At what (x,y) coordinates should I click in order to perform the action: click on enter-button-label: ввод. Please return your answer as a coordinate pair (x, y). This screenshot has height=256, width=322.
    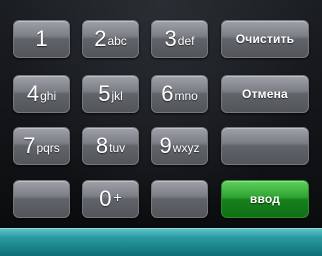
    Looking at the image, I should click on (265, 199).